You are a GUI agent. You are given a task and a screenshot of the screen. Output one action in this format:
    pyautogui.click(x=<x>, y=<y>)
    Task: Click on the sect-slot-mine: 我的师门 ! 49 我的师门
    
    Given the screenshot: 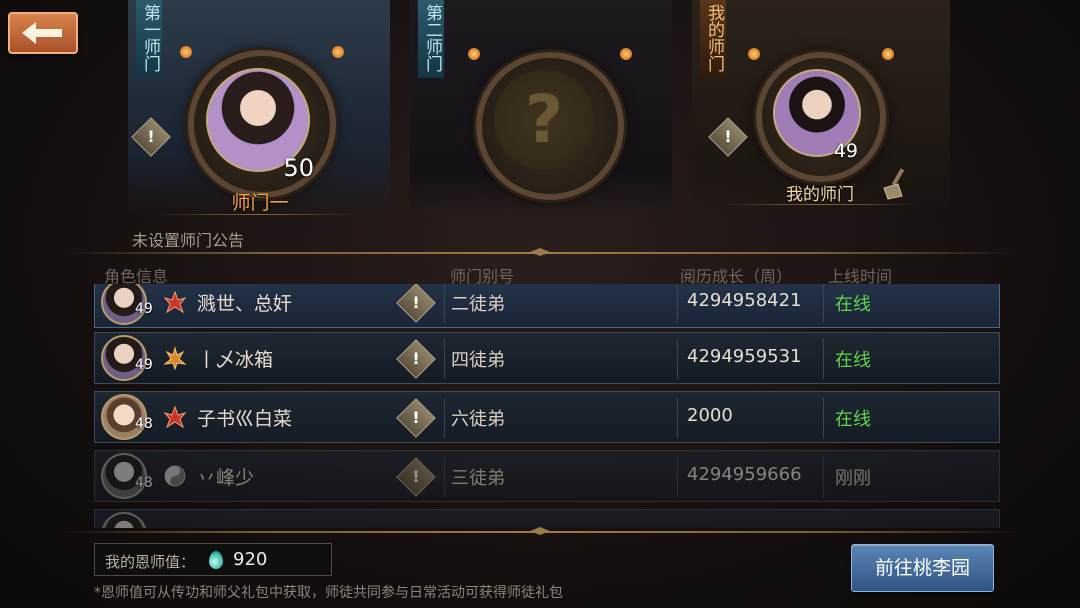 What is the action you would take?
    pyautogui.click(x=821, y=107)
    